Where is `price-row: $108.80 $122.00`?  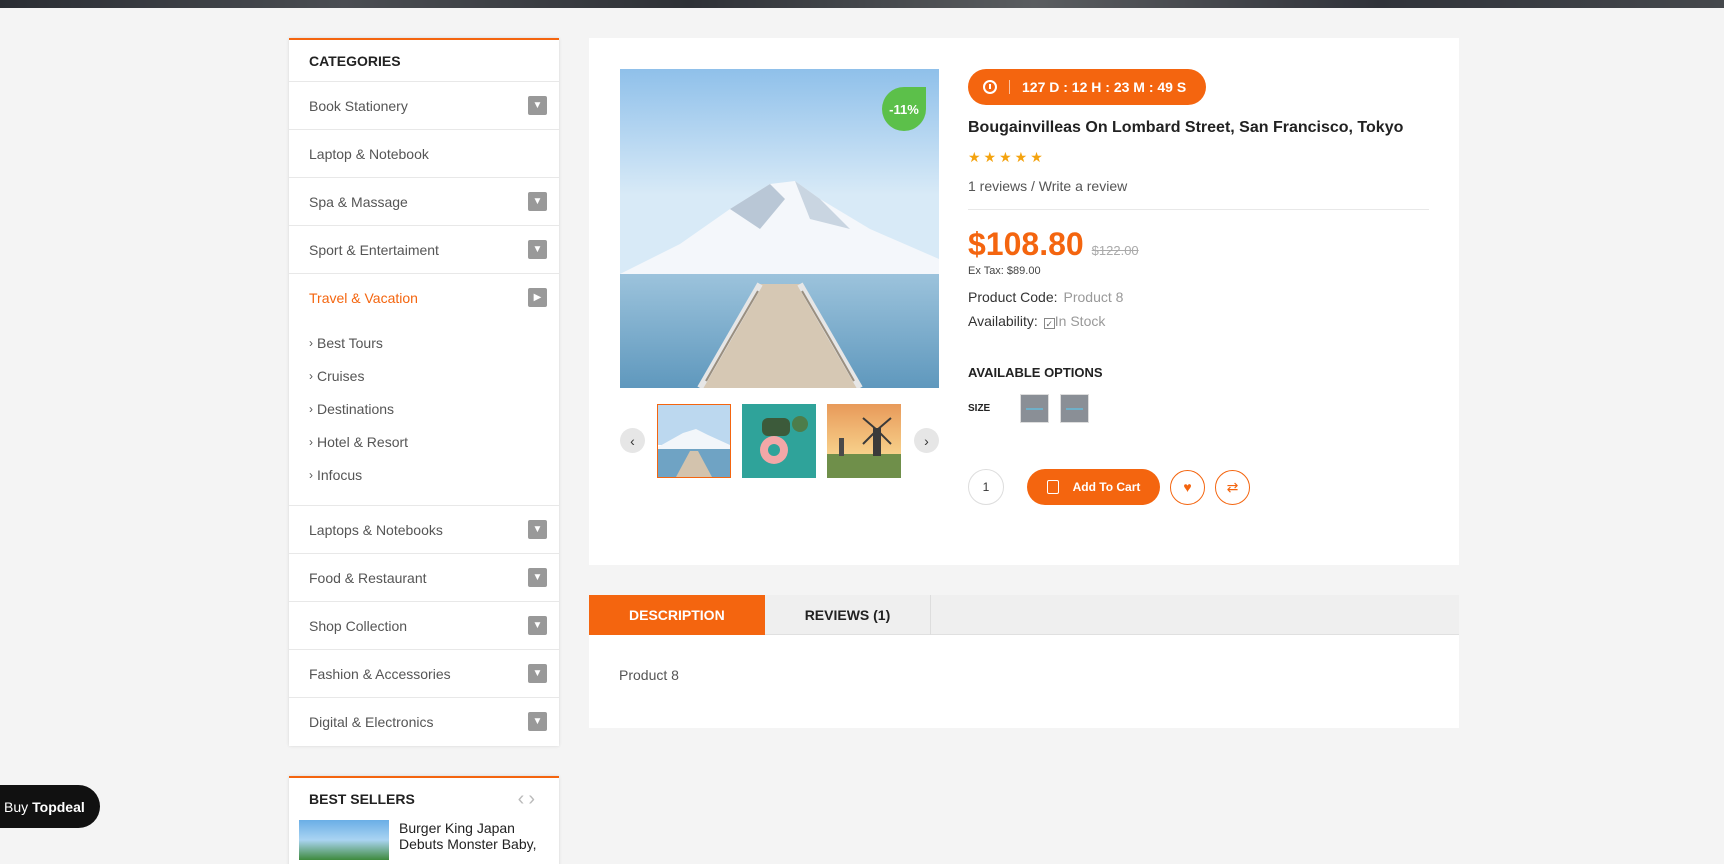 price-row: $108.80 $122.00 is located at coordinates (1198, 244).